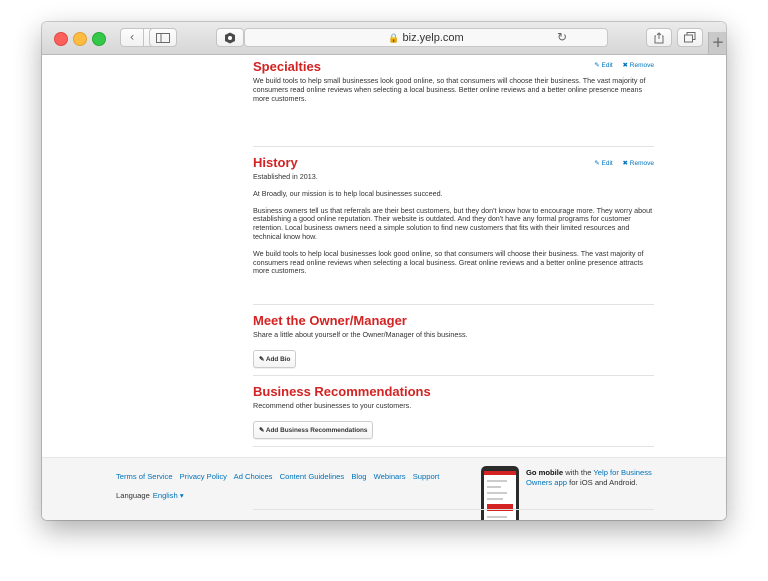 The image size is (768, 581). What do you see at coordinates (433, 38) in the screenshot?
I see `url-text: biz.yelp.com` at bounding box center [433, 38].